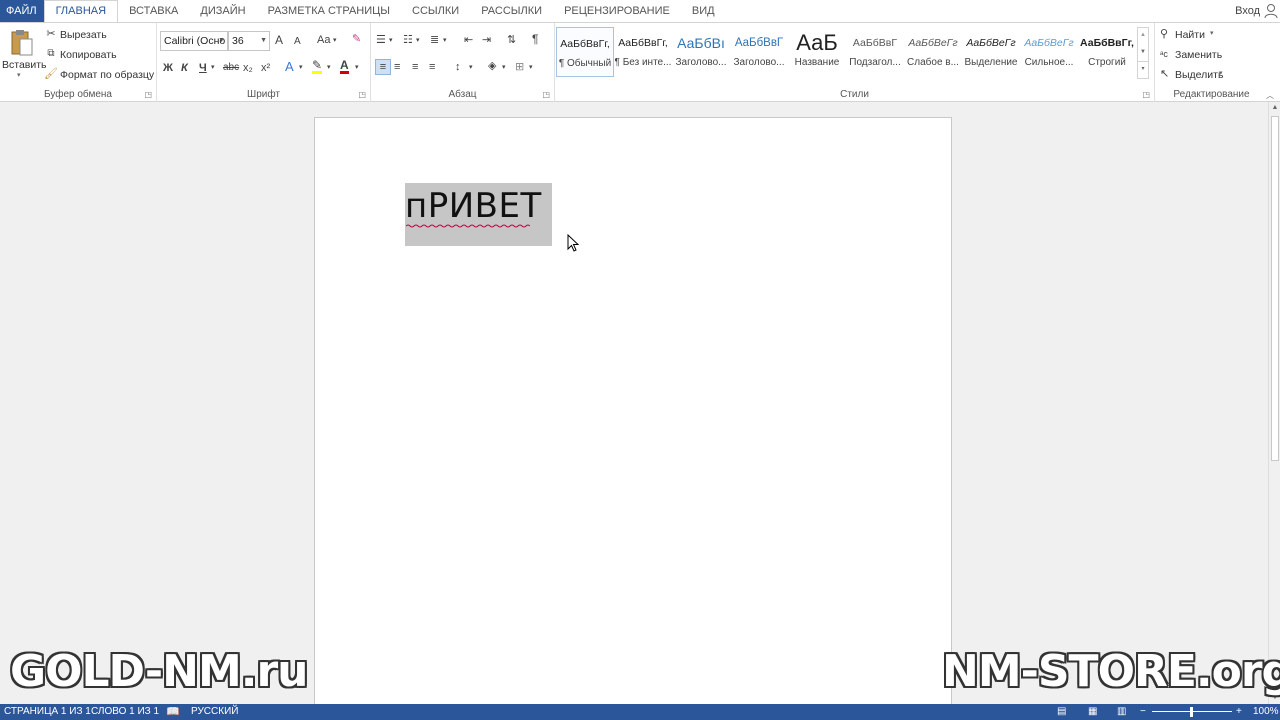 The image size is (1280, 720). What do you see at coordinates (432, 67) in the screenshot?
I see `justify-icon: ≡` at bounding box center [432, 67].